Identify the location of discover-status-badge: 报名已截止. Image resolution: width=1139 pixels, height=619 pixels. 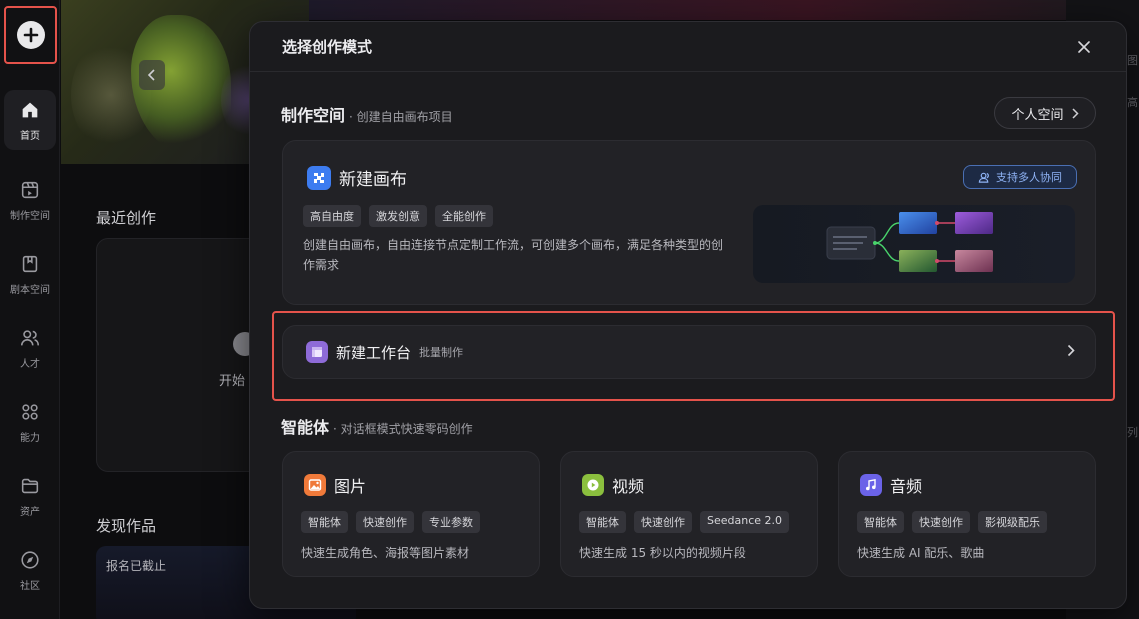
(136, 566).